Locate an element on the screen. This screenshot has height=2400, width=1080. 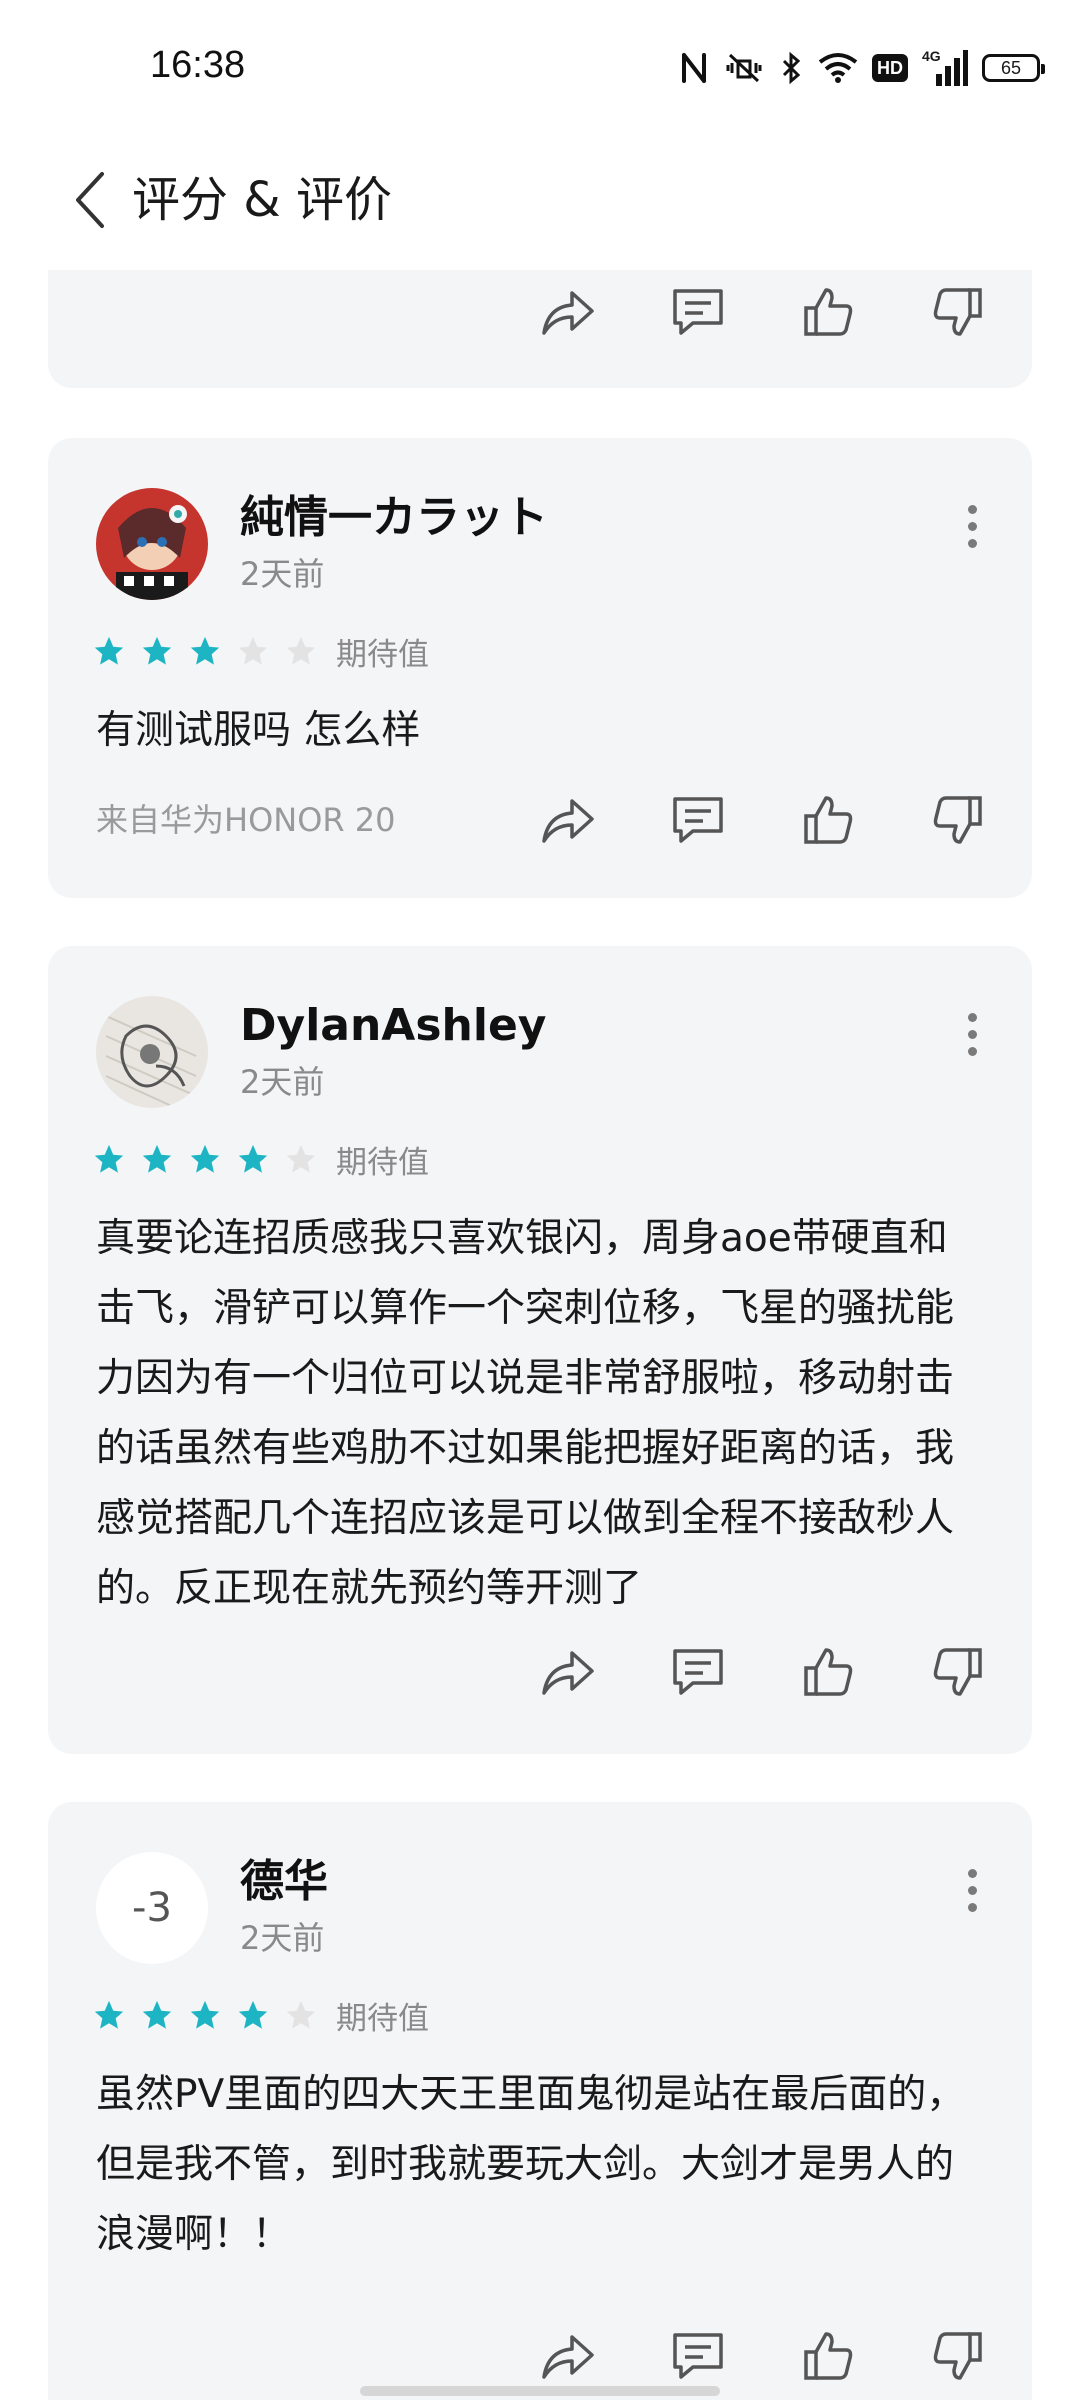
avatar-text: -3 is located at coordinates (152, 1908).